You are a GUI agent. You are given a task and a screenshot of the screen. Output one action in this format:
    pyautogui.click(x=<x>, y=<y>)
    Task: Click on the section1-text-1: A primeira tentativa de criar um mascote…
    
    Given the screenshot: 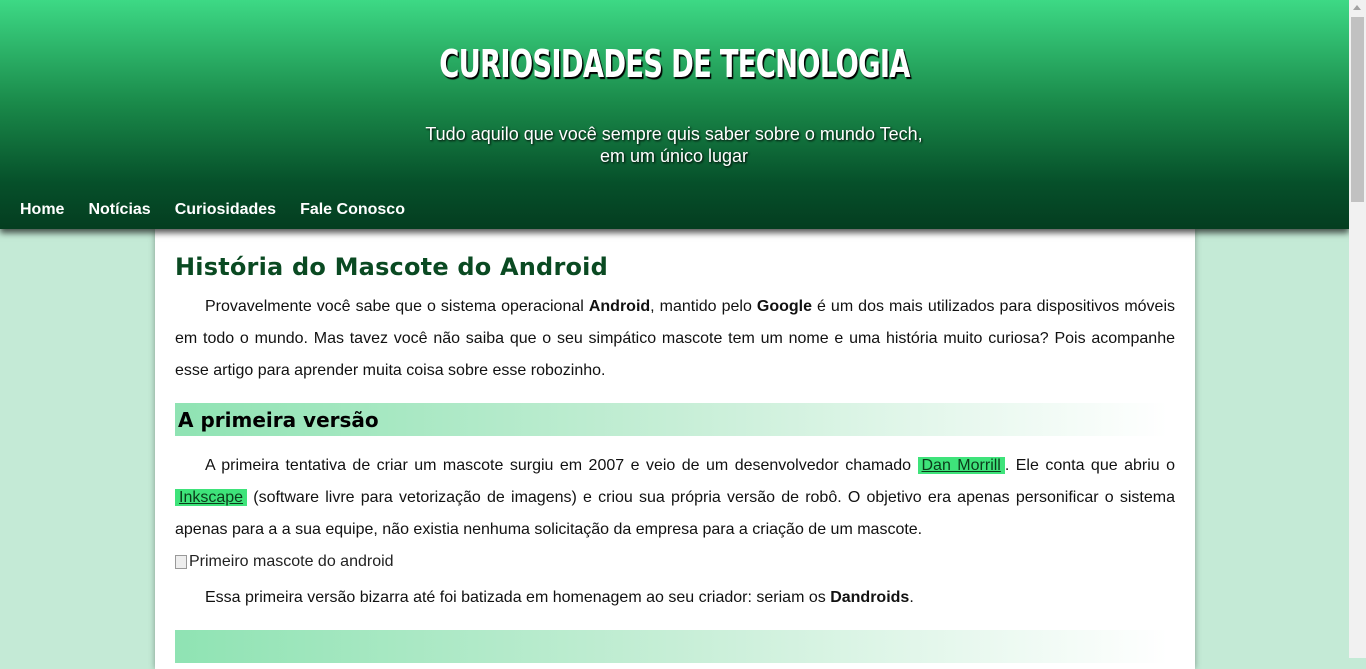 What is the action you would take?
    pyautogui.click(x=561, y=465)
    